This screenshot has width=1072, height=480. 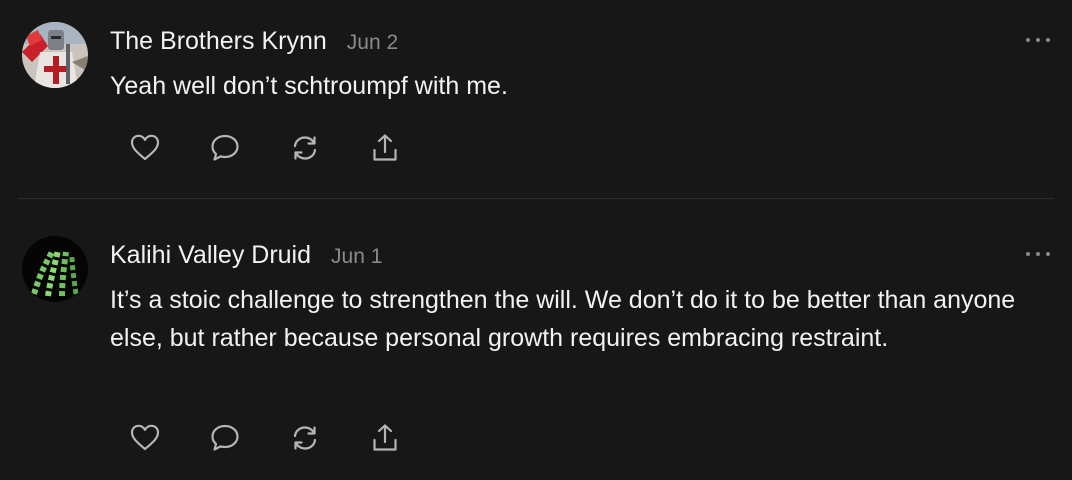 What do you see at coordinates (372, 43) in the screenshot?
I see `comment-date: Jun 2` at bounding box center [372, 43].